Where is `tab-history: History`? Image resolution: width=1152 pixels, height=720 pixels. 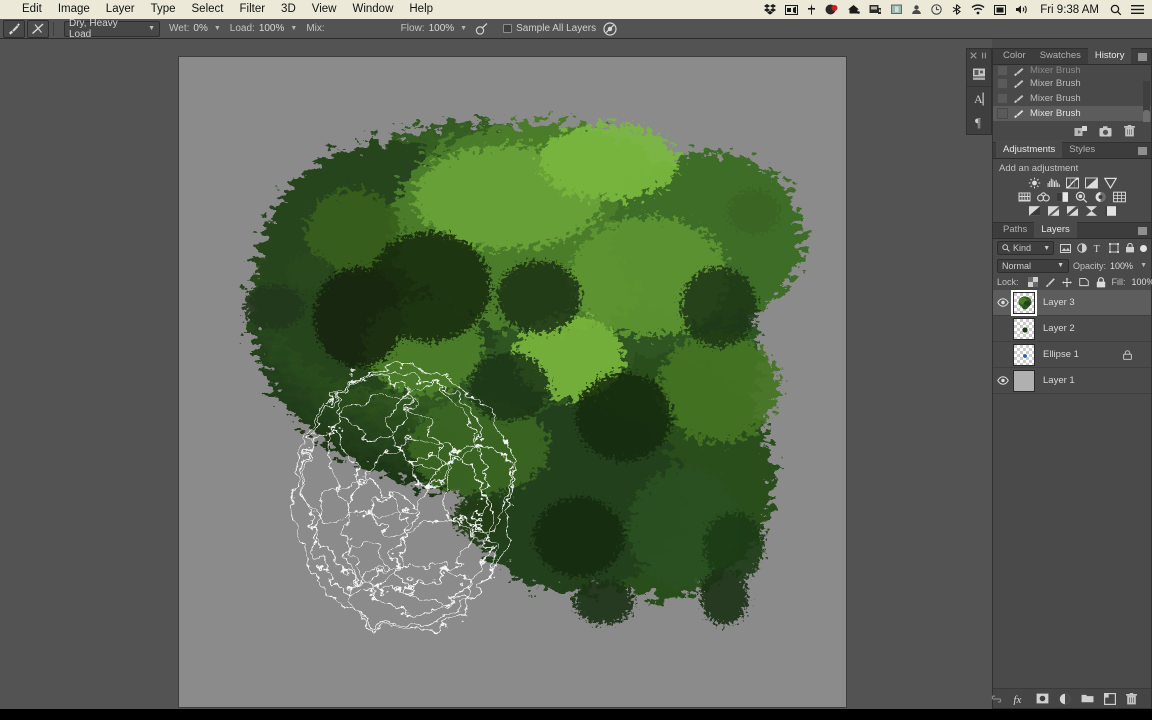
tab-history: History is located at coordinates (1109, 56).